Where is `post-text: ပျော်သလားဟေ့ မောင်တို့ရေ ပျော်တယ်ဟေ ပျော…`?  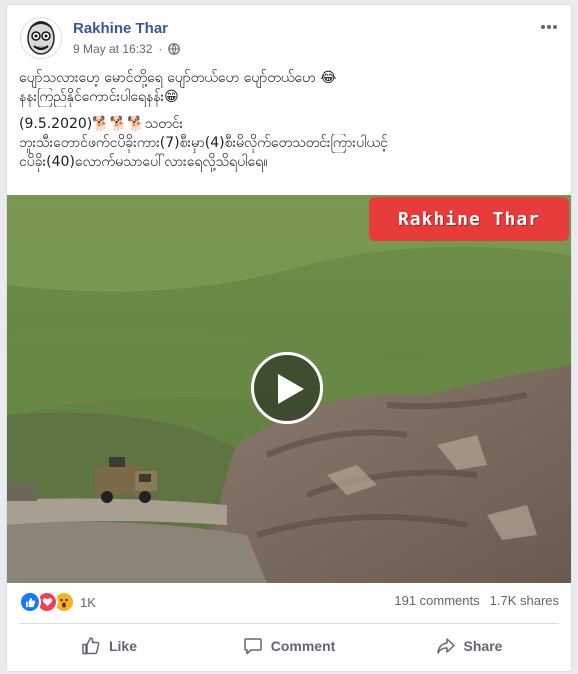
post-text: ပျော်သလားဟေ့ မောင်တို့ရေ ပျော်တယ်ဟေ ပျော… is located at coordinates (289, 120).